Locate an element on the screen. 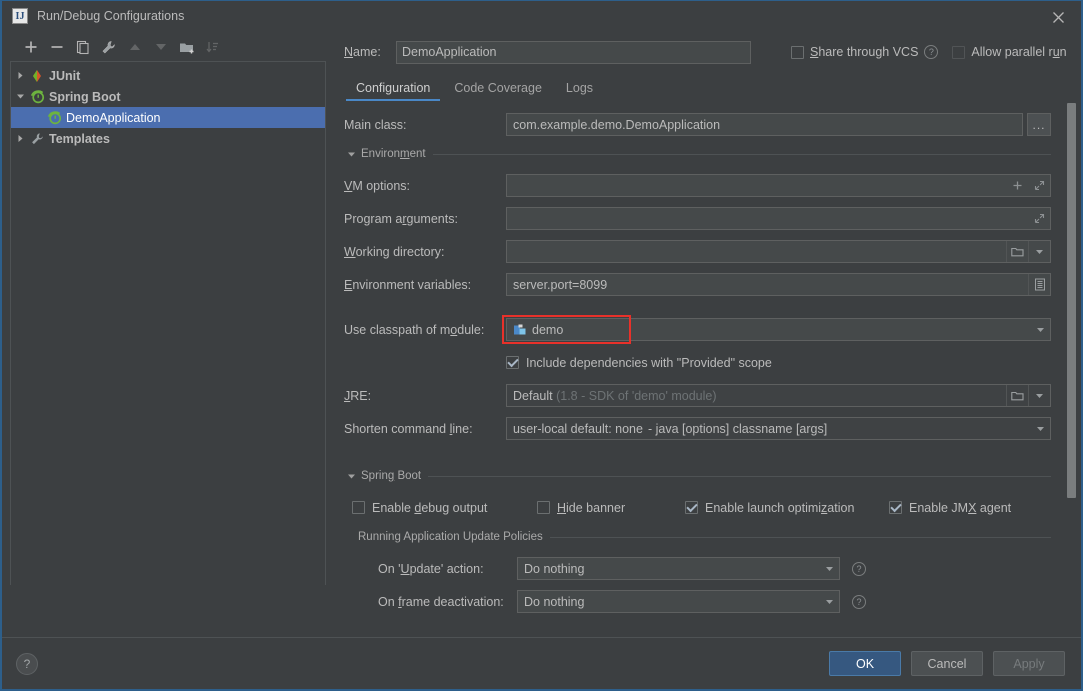 This screenshot has height=691, width=1083. allow-parallel-run-checkbox is located at coordinates (959, 52).